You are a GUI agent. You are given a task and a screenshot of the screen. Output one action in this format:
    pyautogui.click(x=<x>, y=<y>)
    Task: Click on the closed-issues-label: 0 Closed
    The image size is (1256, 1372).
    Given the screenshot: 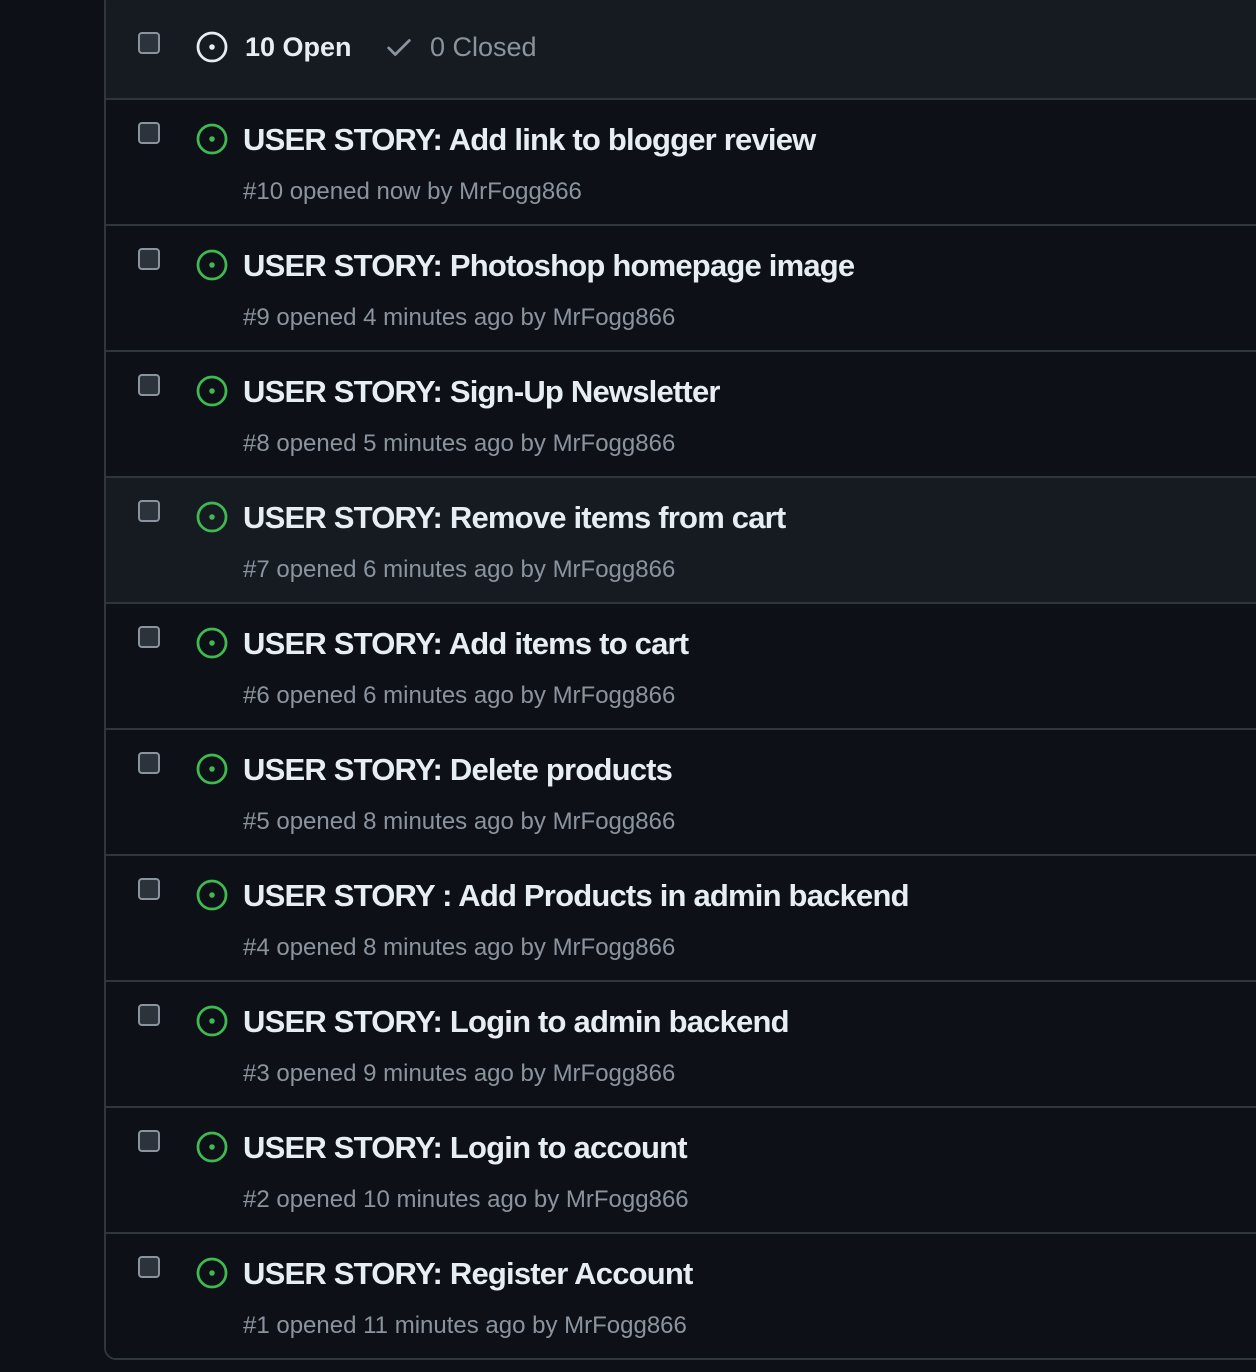 What is the action you would take?
    pyautogui.click(x=483, y=46)
    